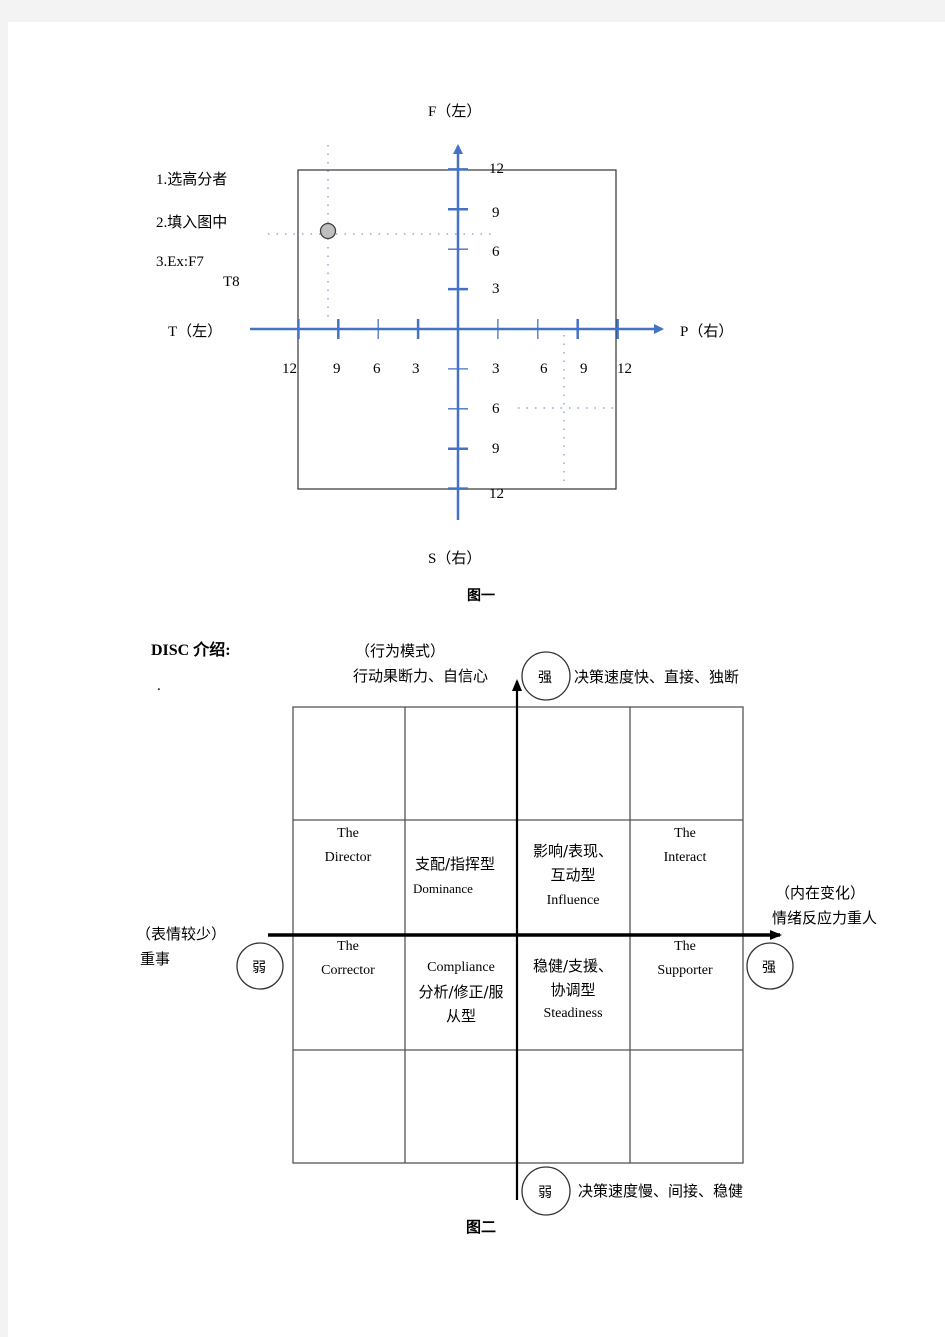 This screenshot has height=1337, width=945. What do you see at coordinates (460, 1016) in the screenshot?
I see `cell-compliance-cn2: 从型` at bounding box center [460, 1016].